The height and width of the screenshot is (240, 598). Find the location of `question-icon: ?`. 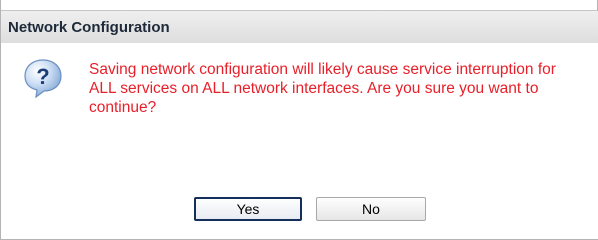

question-icon: ? is located at coordinates (43, 79).